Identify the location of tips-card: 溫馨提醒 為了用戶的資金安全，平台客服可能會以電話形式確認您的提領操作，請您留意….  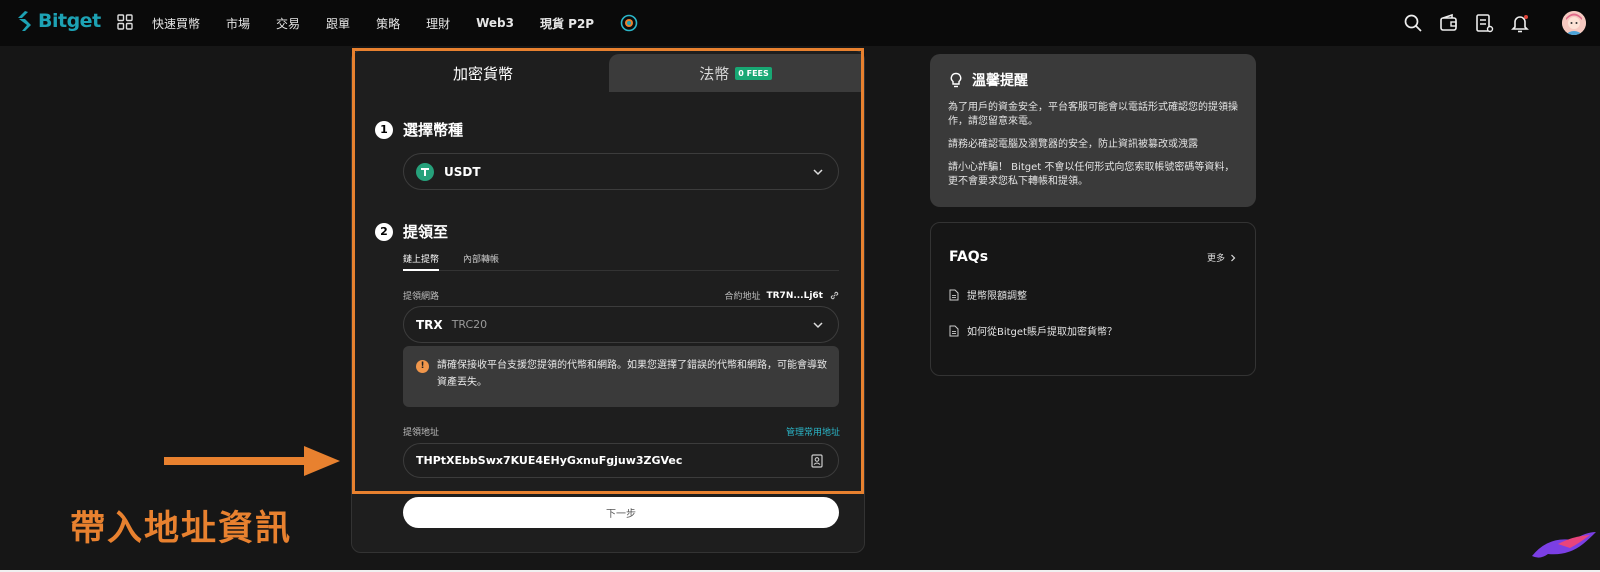
(1093, 130).